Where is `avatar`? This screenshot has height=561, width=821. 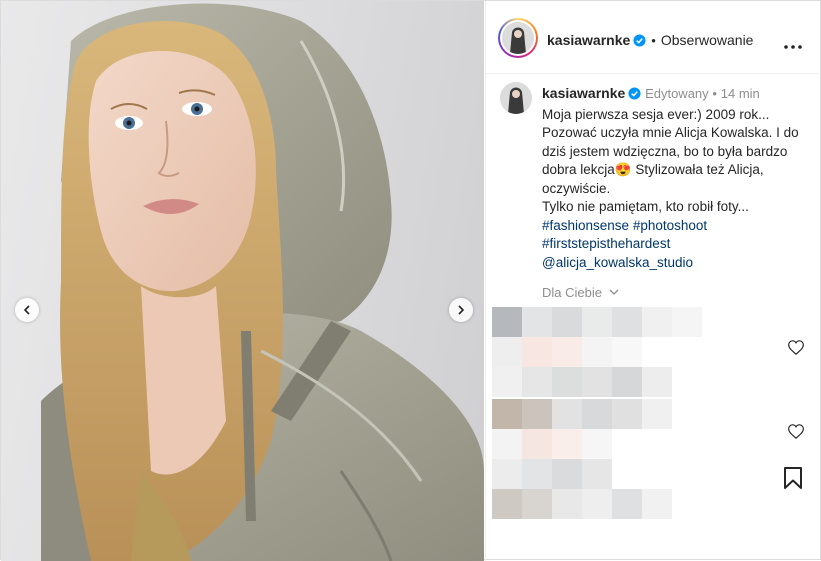
avatar is located at coordinates (518, 38).